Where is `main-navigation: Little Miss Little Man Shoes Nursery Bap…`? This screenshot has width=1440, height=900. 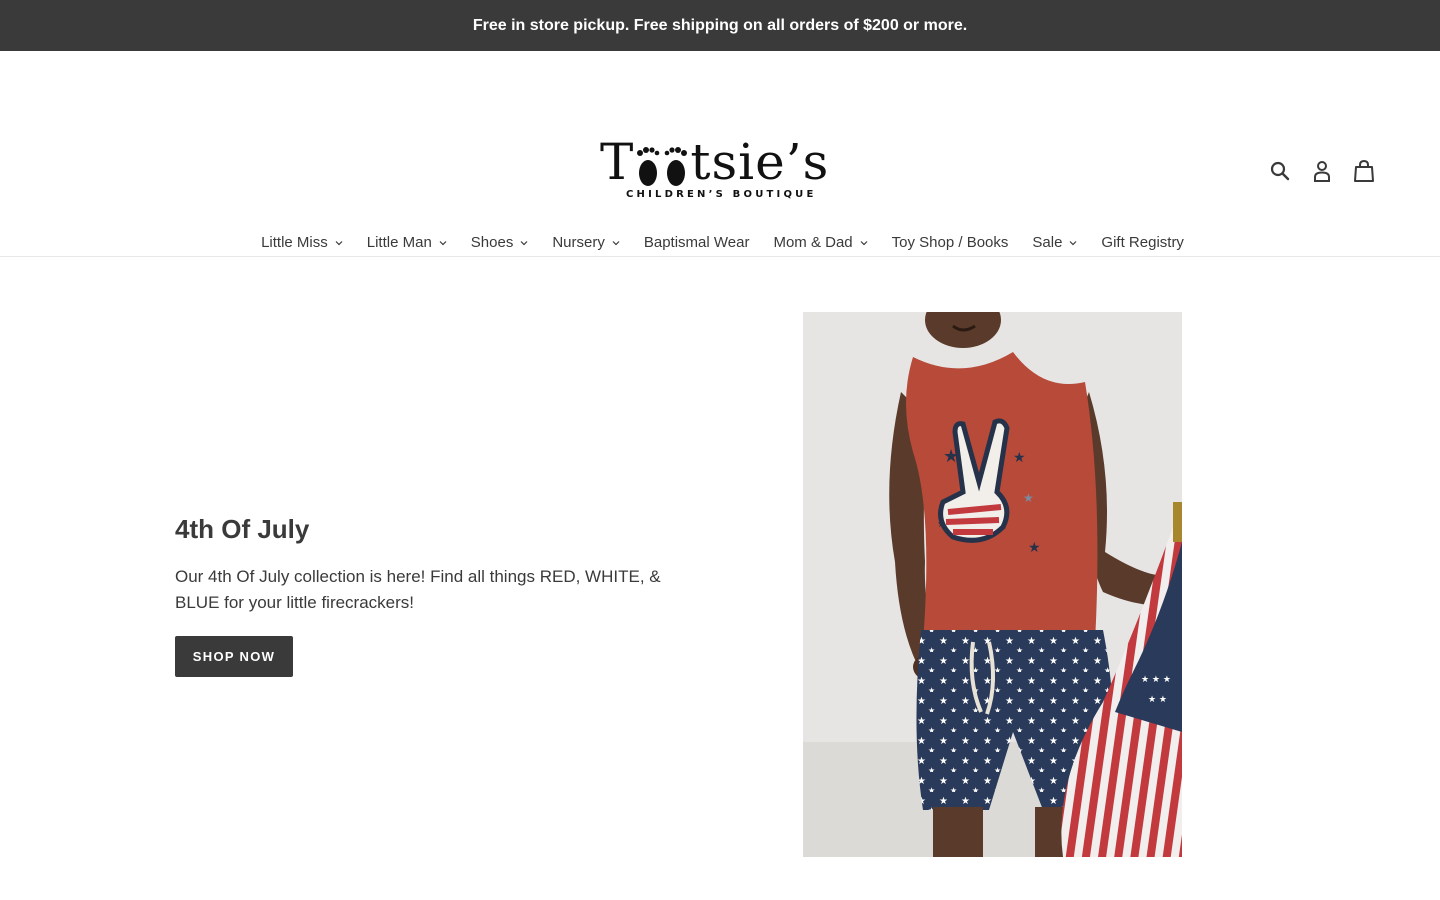
main-navigation: Little Miss Little Man Shoes Nursery Bap… is located at coordinates (720, 242).